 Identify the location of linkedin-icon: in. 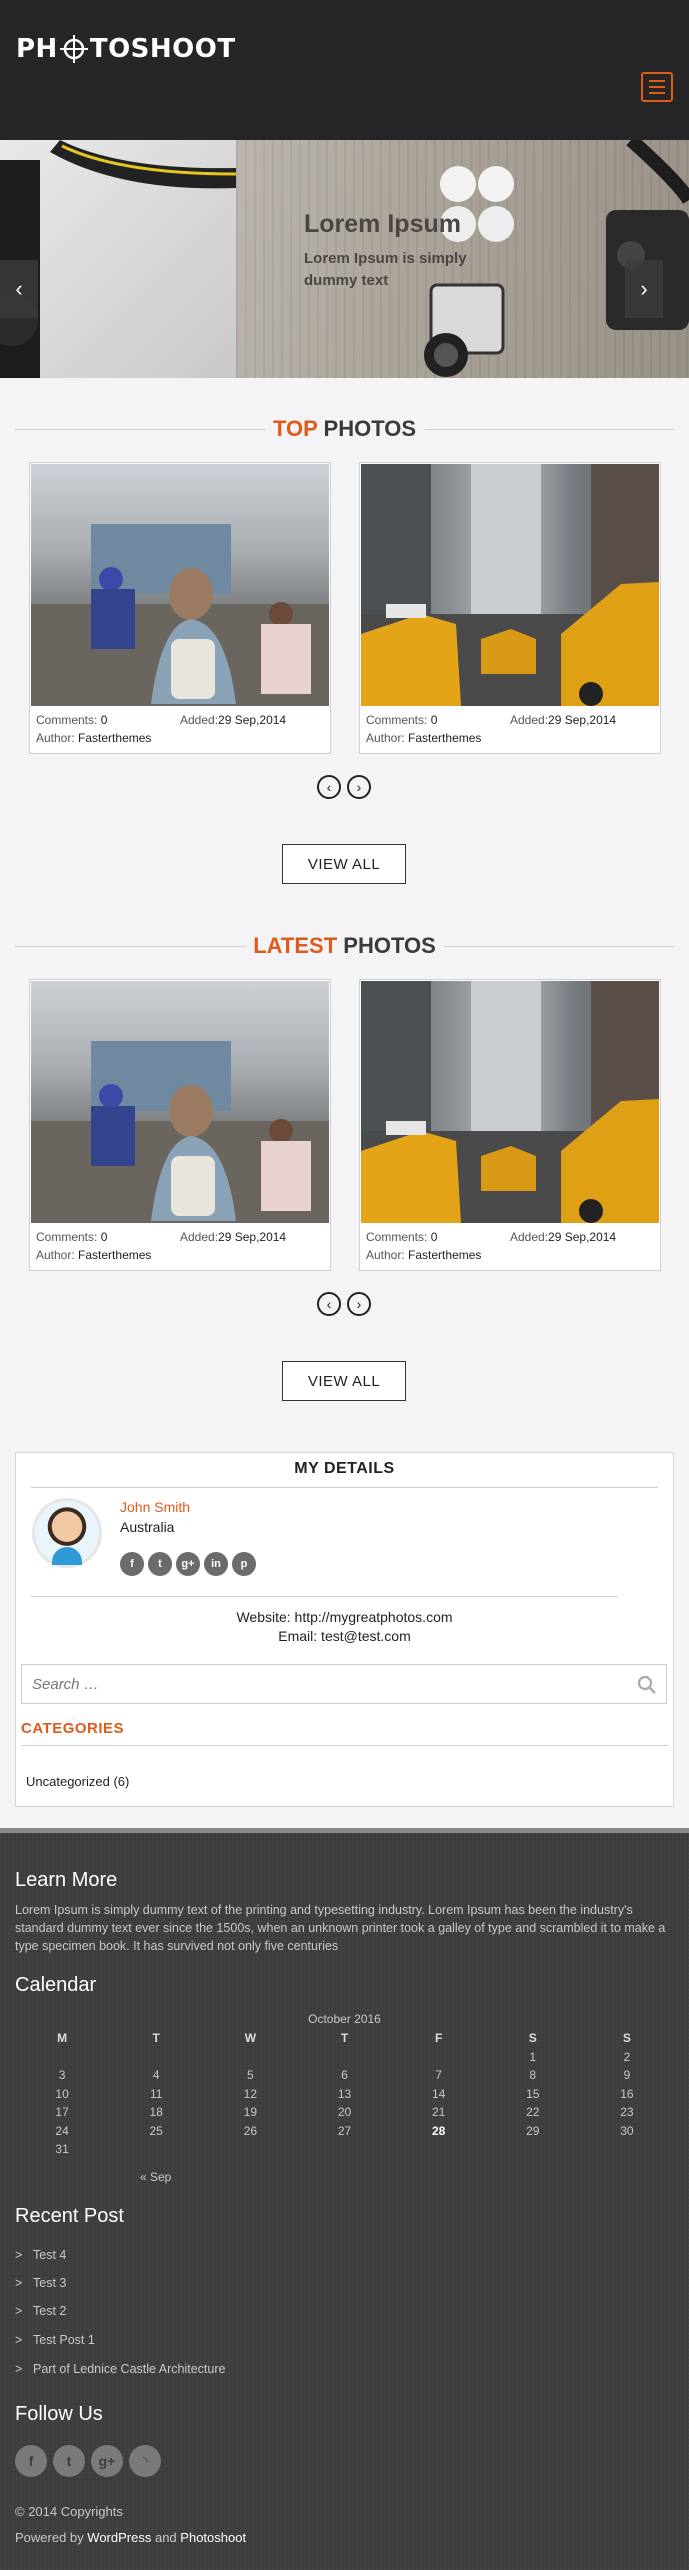
(216, 1564).